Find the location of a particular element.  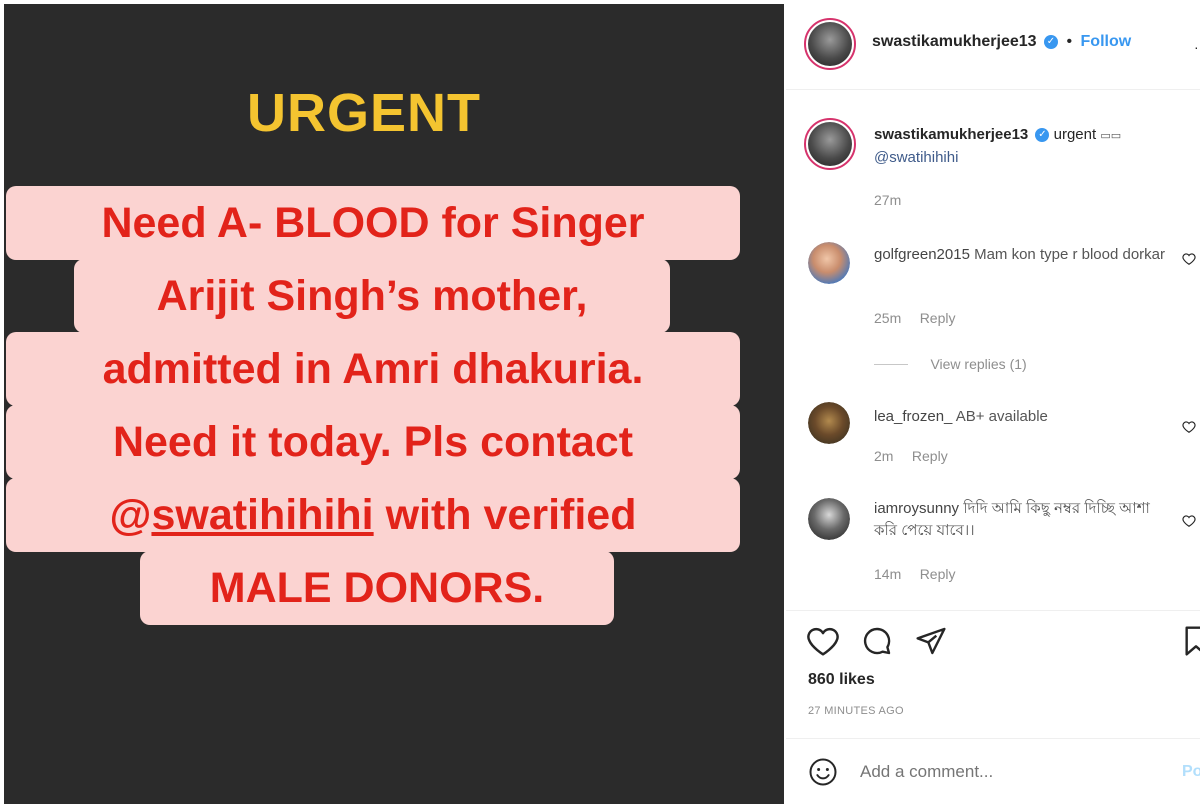

caption-mention: @swatihihihi is located at coordinates (916, 157).